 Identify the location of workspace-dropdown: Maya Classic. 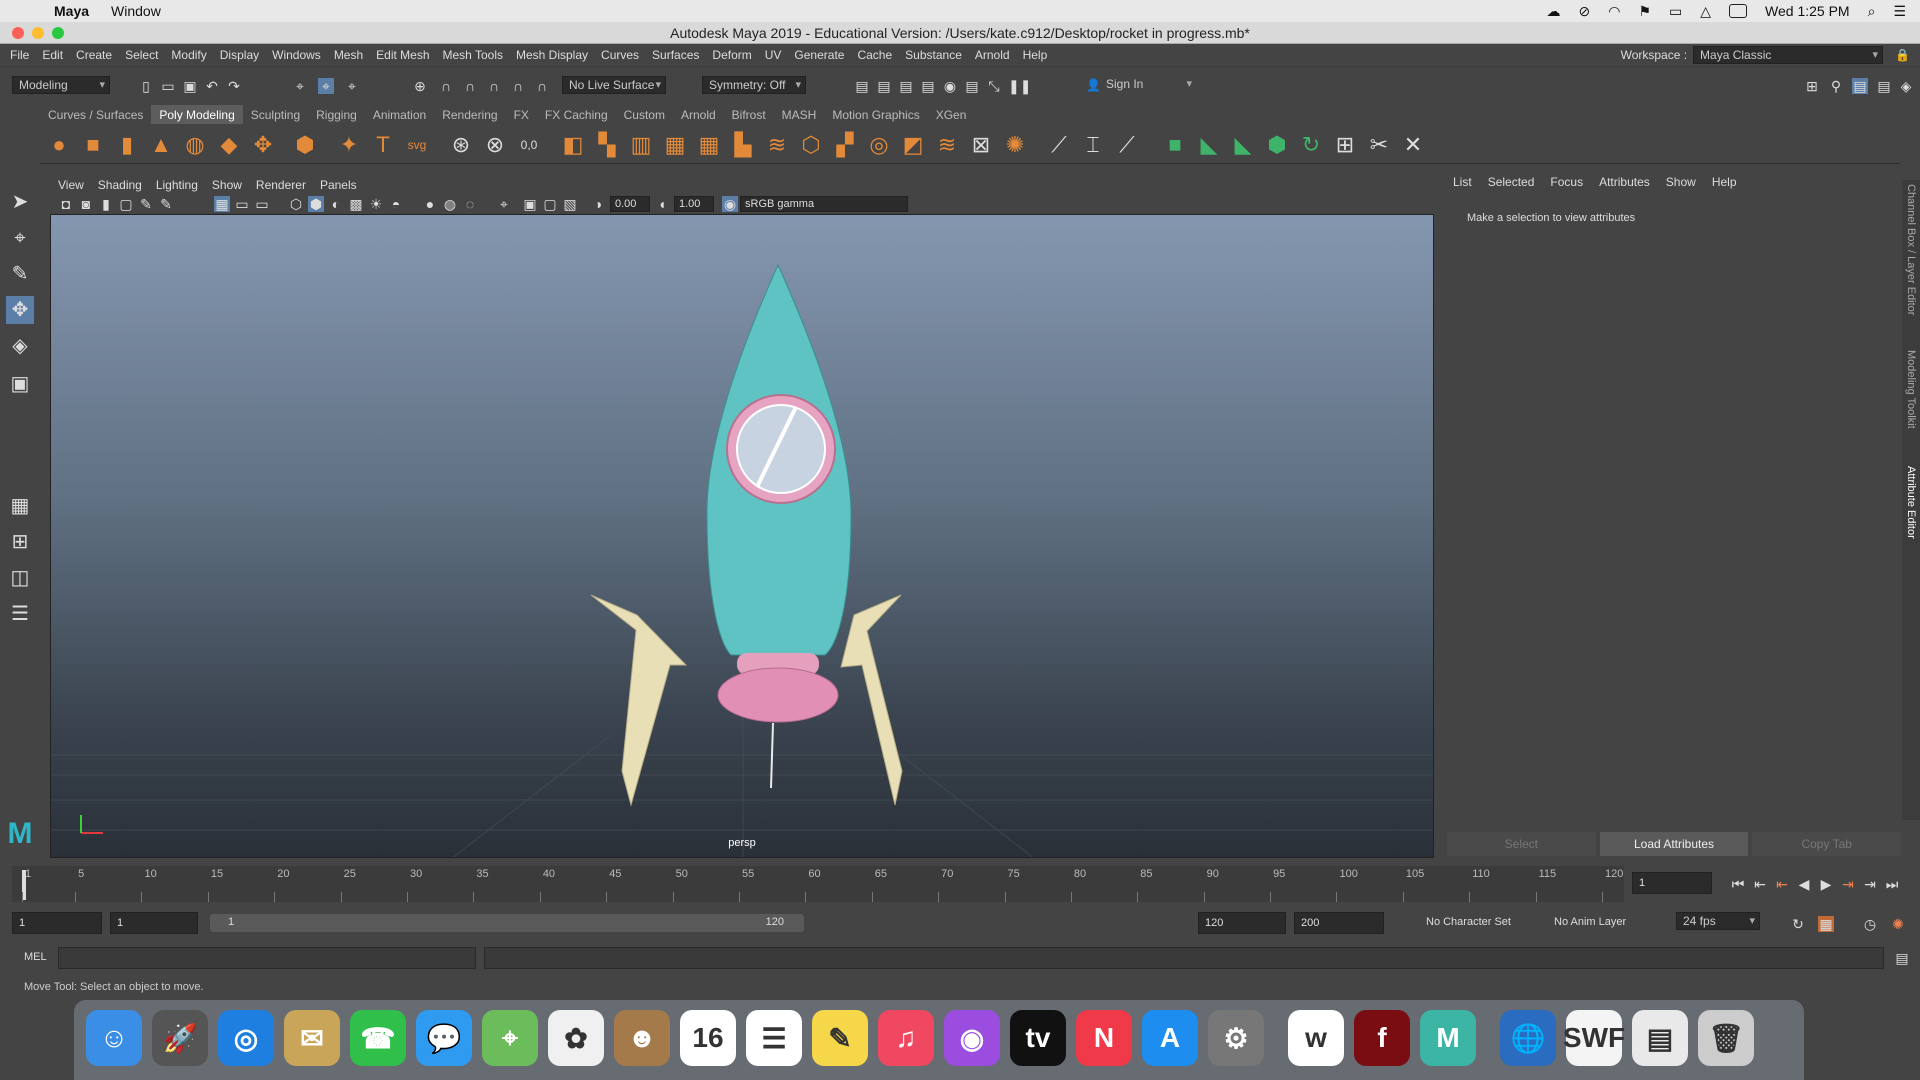
(1788, 55).